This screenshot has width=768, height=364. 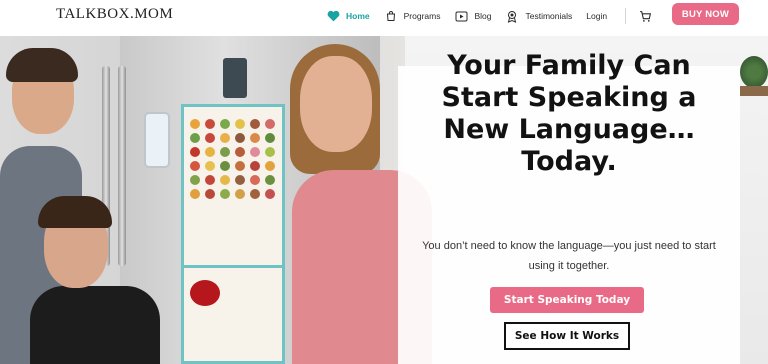 I want to click on chart-poster-grid, so click(x=233, y=159).